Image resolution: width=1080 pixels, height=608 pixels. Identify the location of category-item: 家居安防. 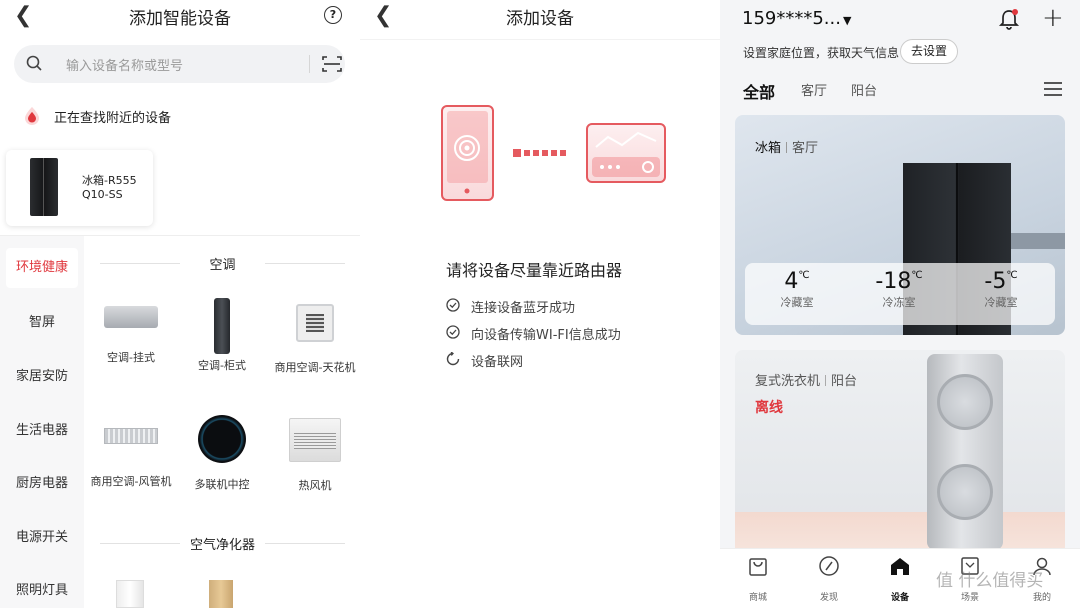
(42, 377).